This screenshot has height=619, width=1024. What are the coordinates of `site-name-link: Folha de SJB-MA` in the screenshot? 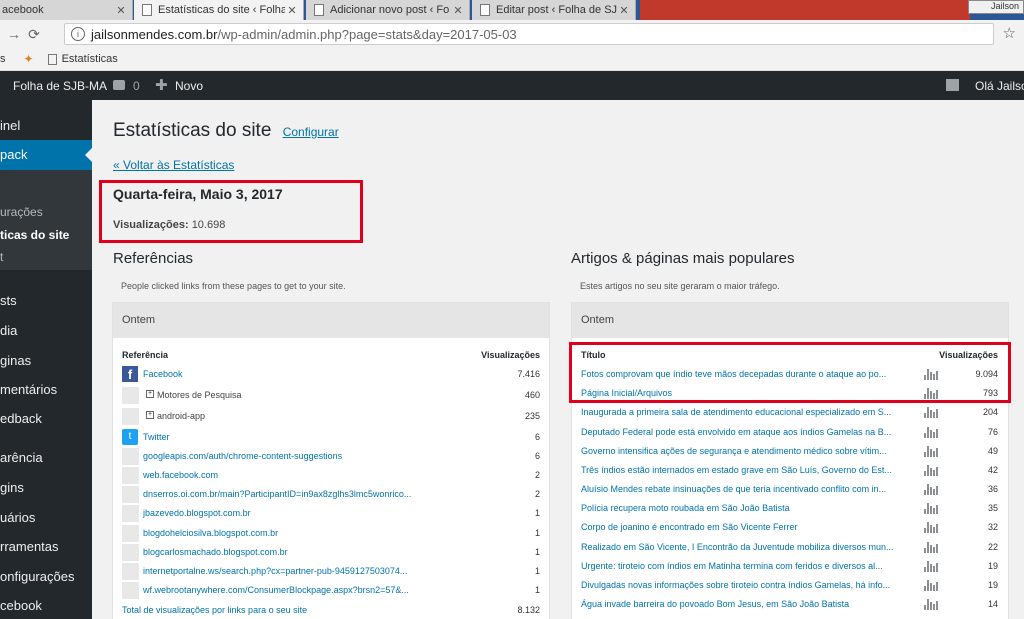 It's located at (60, 86).